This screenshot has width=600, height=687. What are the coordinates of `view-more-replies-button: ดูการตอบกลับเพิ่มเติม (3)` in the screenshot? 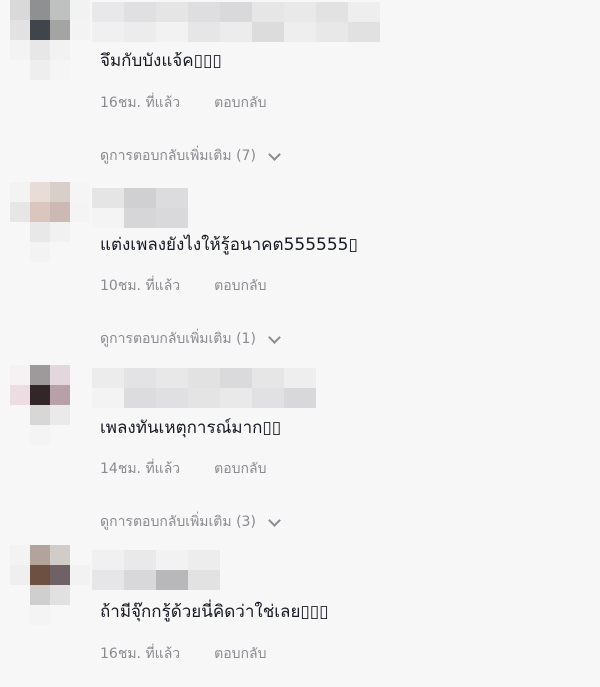 It's located at (190, 522).